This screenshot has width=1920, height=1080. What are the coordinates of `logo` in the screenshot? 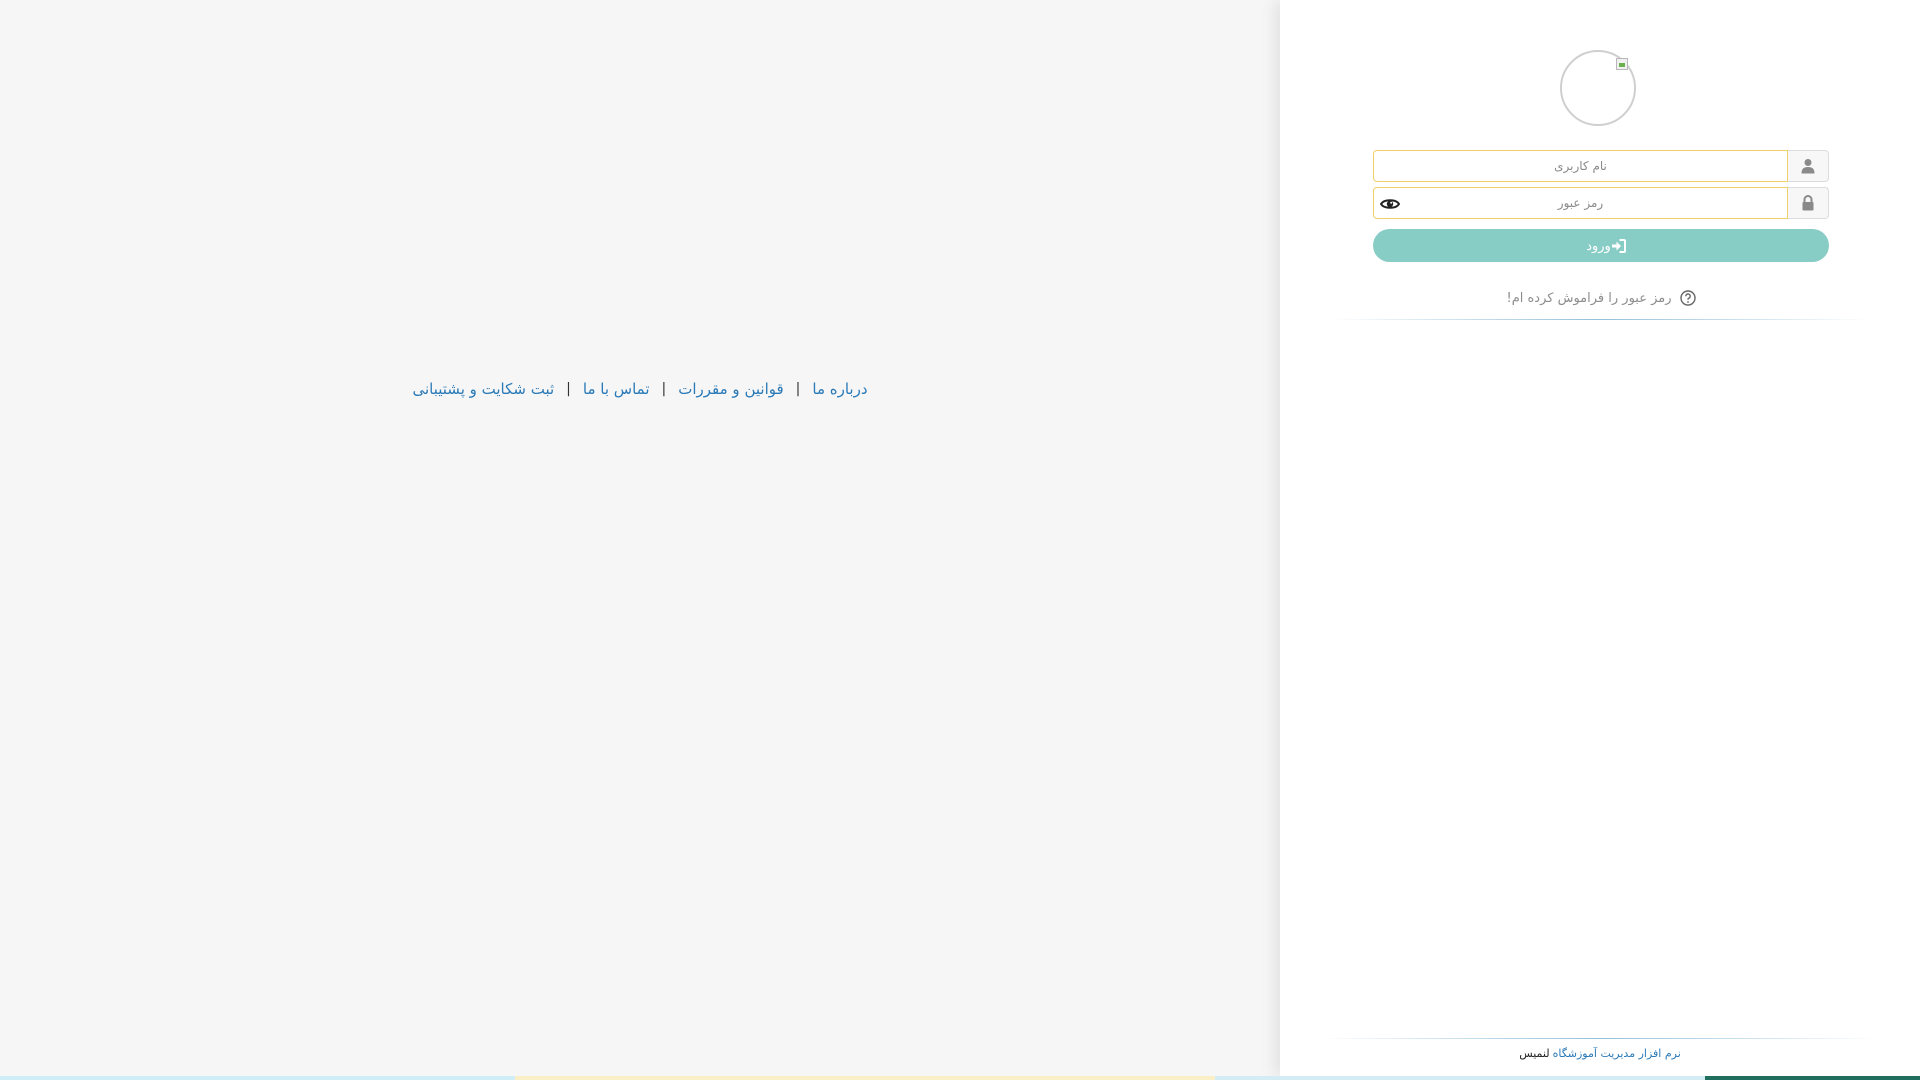 It's located at (1598, 88).